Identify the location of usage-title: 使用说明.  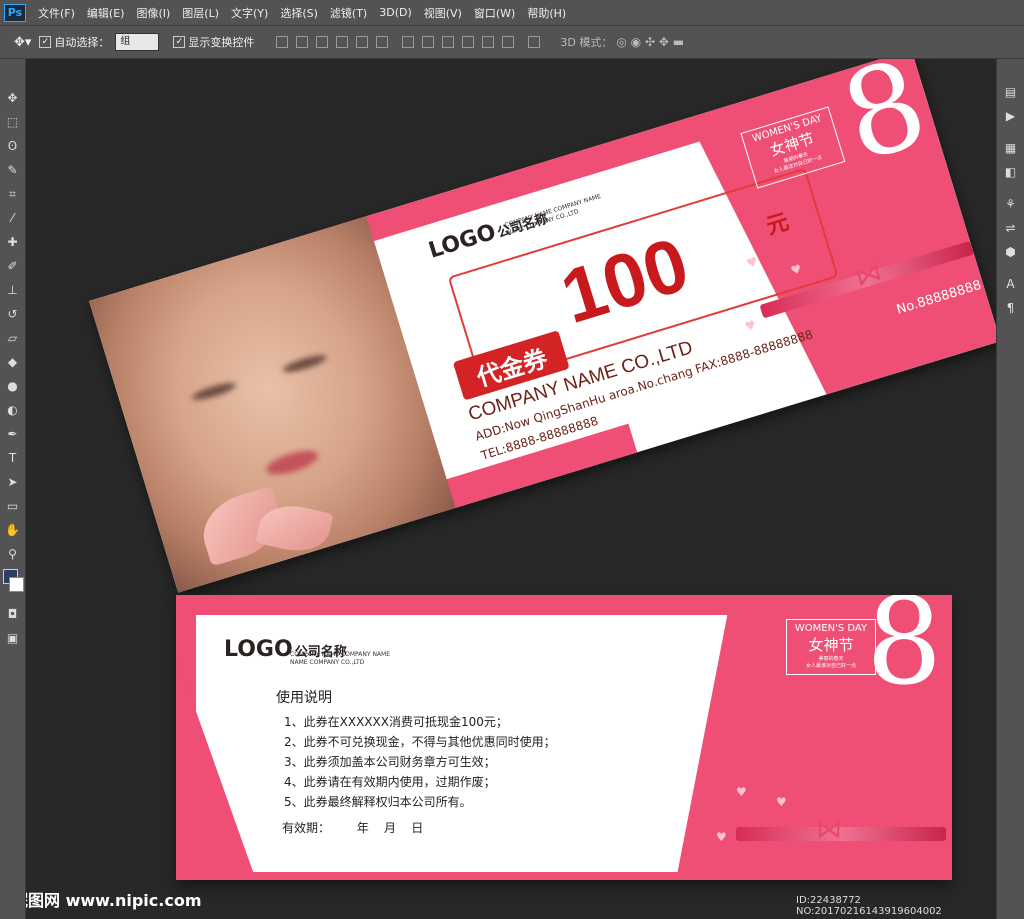
(304, 698).